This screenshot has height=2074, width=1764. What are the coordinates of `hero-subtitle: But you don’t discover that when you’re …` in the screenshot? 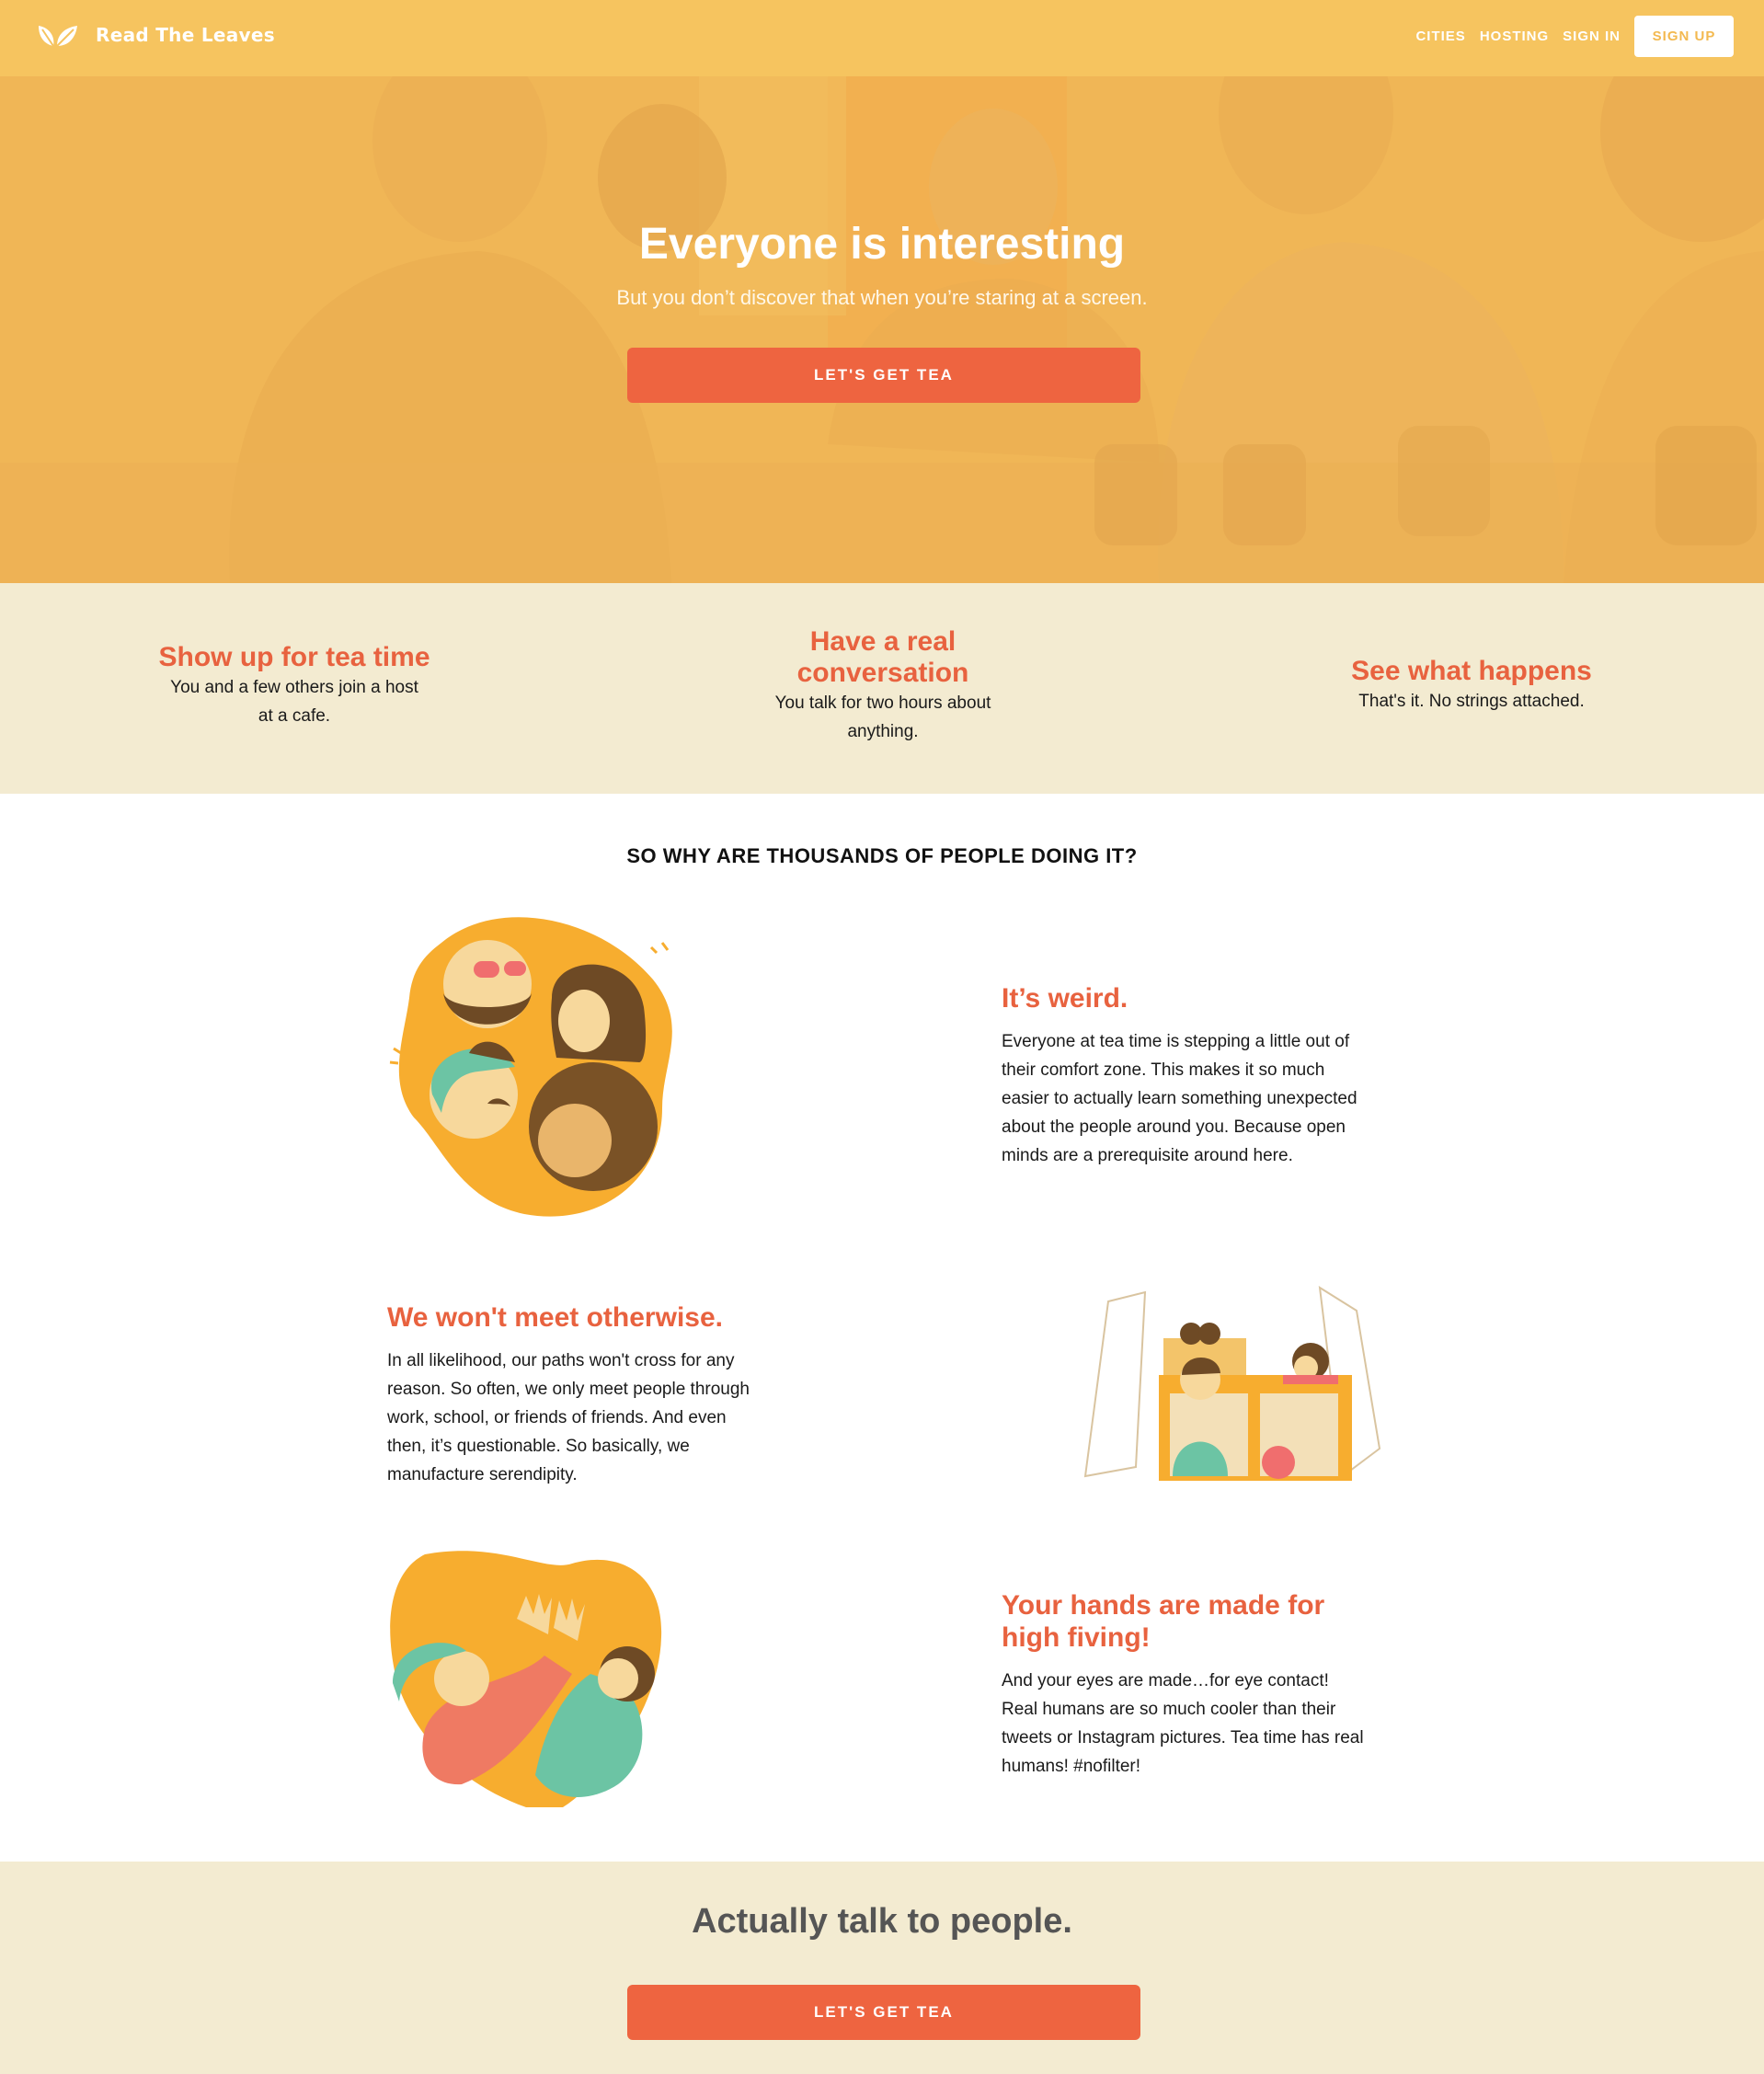 It's located at (882, 297).